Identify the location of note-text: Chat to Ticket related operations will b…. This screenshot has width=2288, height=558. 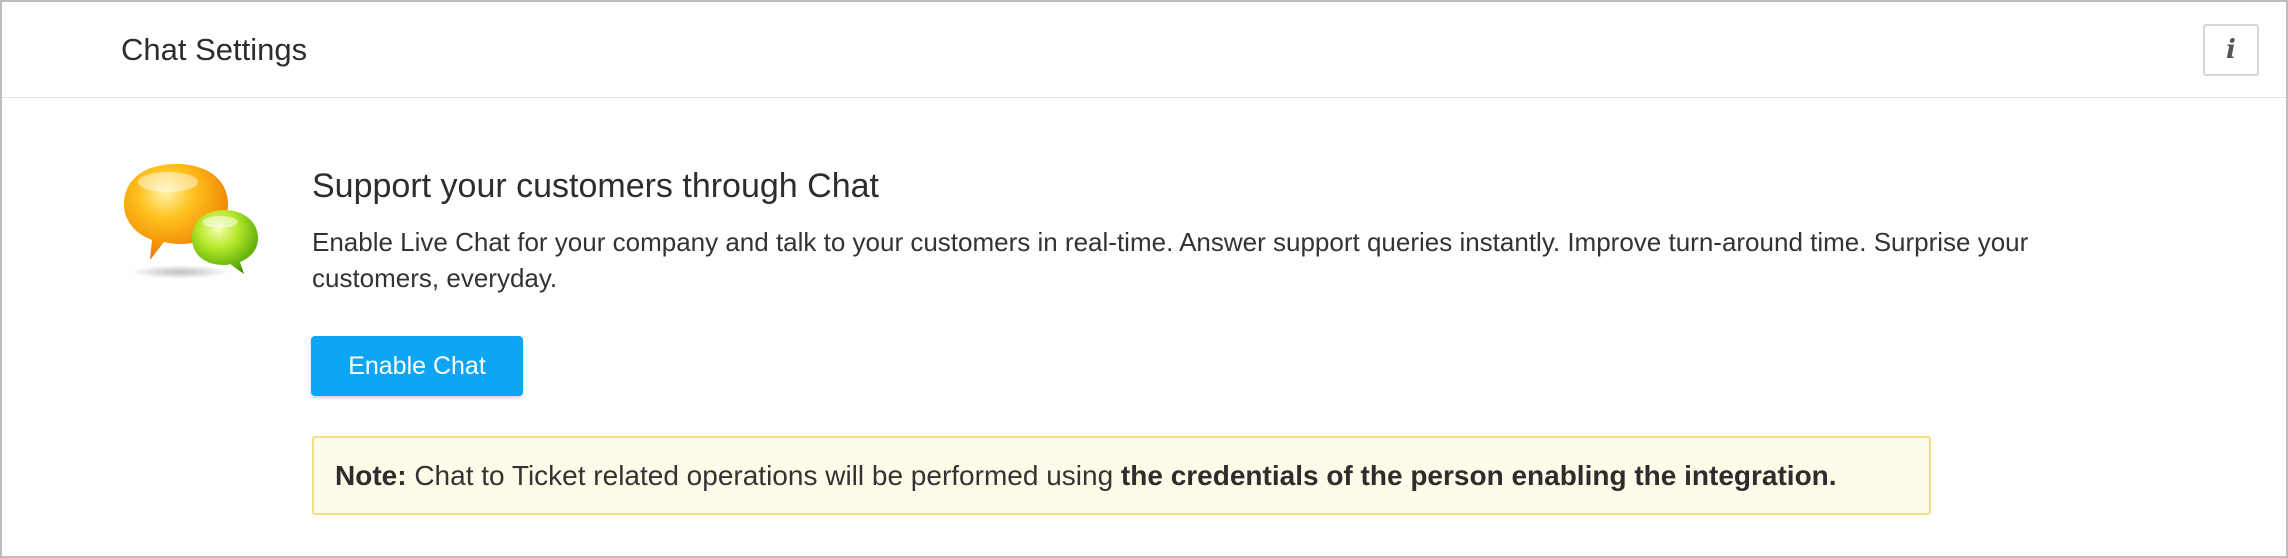
(763, 475).